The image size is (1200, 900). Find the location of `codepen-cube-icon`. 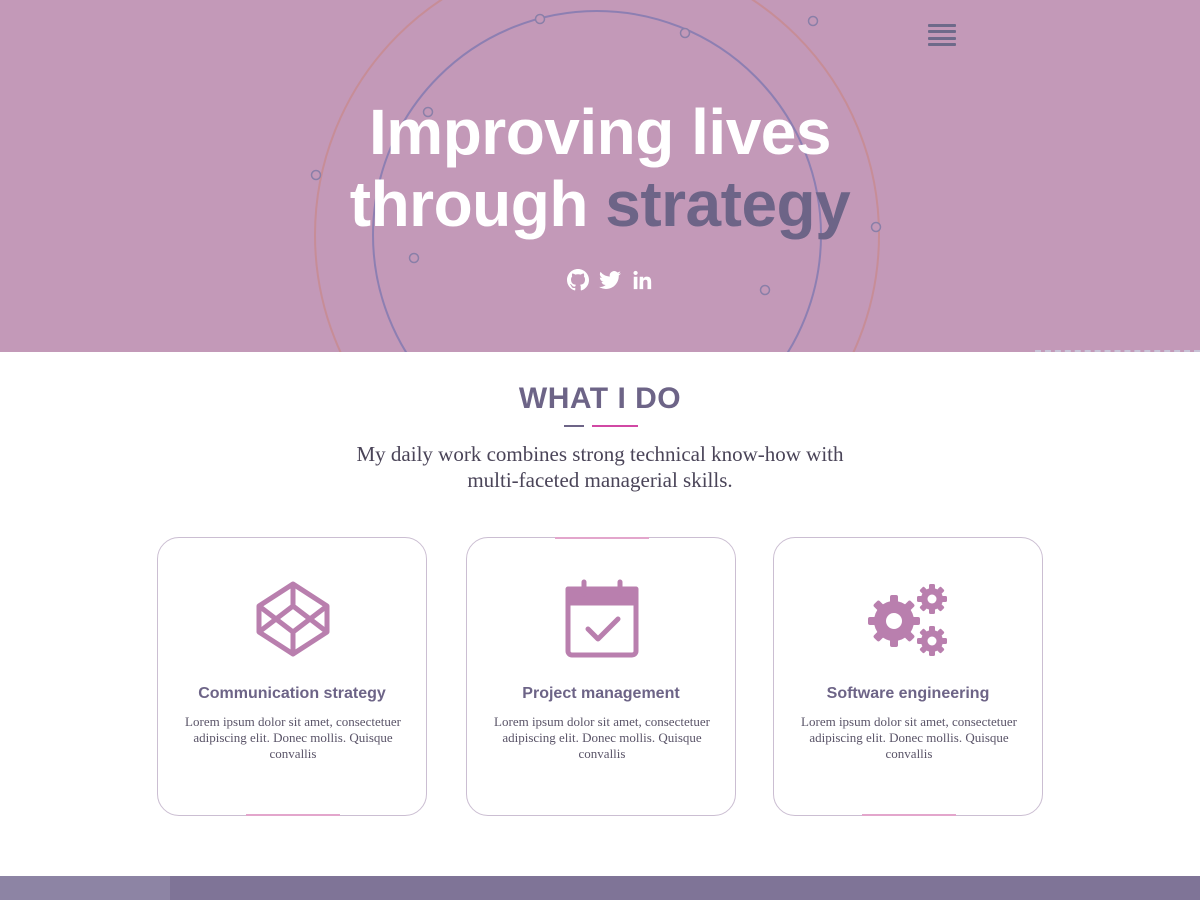

codepen-cube-icon is located at coordinates (293, 619).